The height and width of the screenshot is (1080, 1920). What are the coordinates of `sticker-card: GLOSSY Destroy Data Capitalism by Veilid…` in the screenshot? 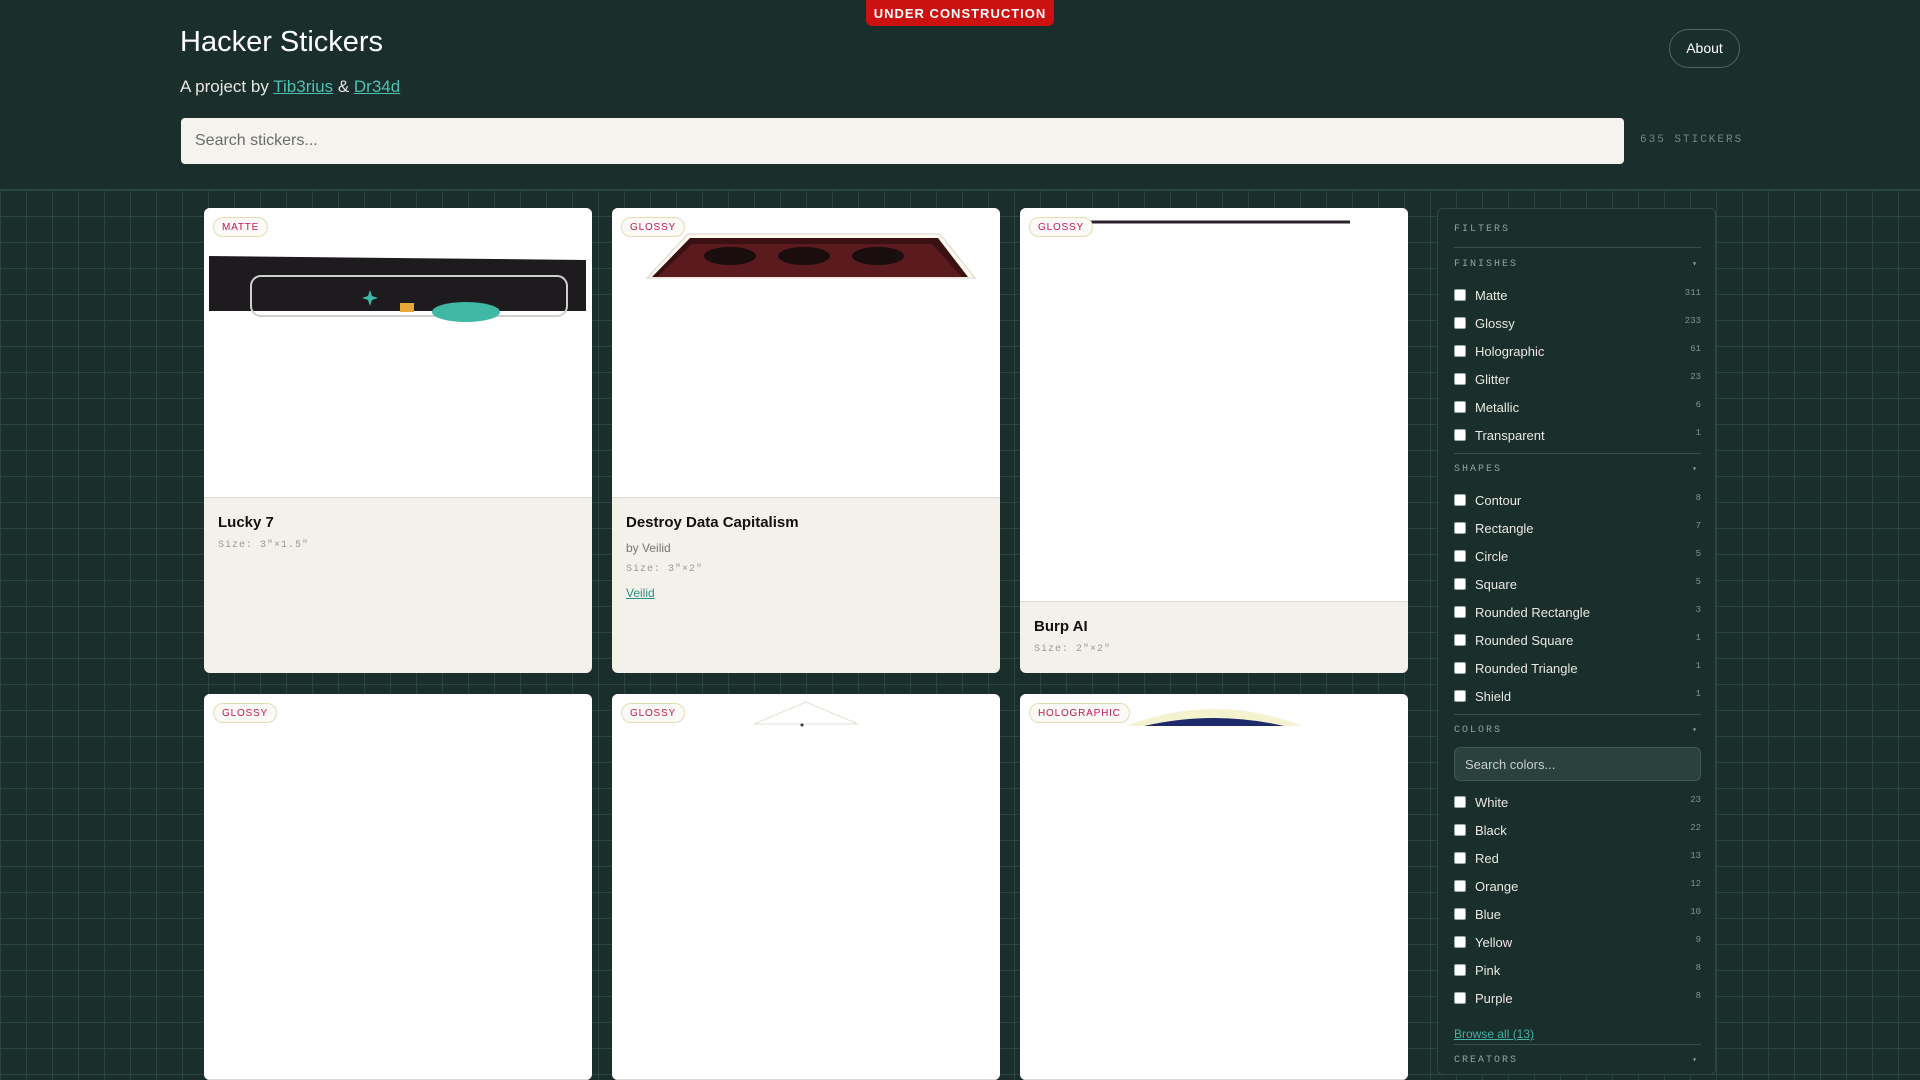 It's located at (806, 440).